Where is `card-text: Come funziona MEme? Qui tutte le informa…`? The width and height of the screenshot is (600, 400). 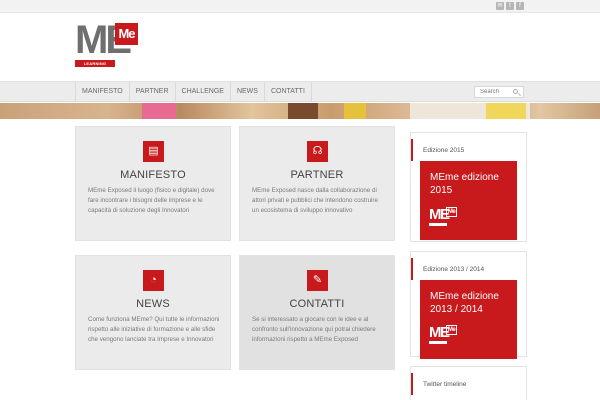 card-text: Come funziona MEme? Qui tutte le informa… is located at coordinates (154, 329).